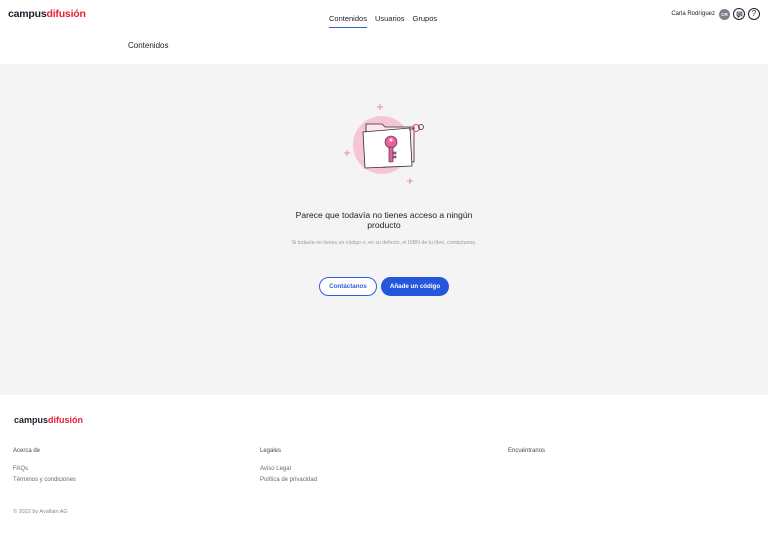 The height and width of the screenshot is (533, 768). I want to click on chat-icon, so click(739, 14).